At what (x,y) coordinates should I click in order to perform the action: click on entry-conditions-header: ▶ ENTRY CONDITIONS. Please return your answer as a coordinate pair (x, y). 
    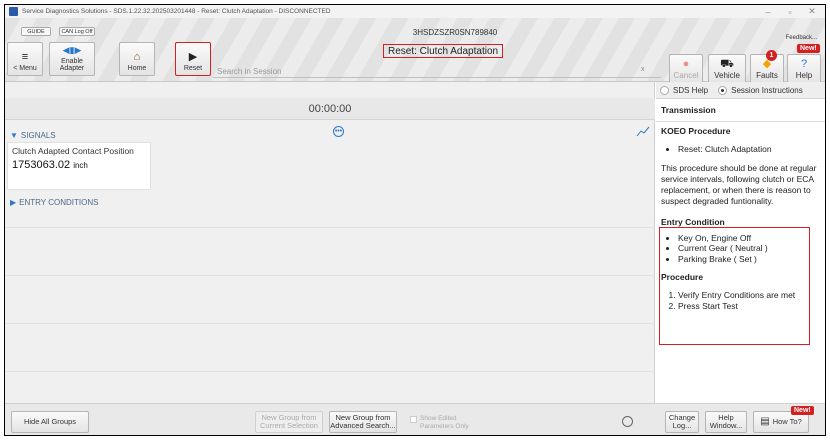
    Looking at the image, I should click on (54, 202).